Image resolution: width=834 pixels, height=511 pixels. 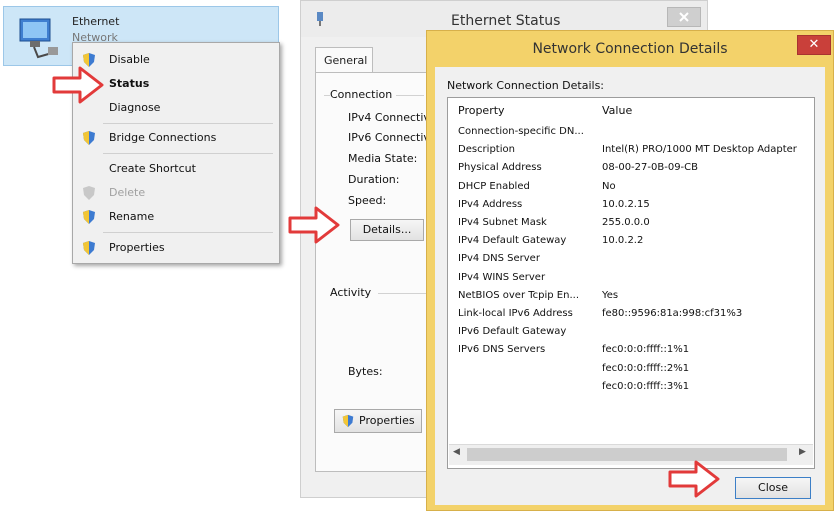 I want to click on table-row: DHCP Enabled No, so click(x=631, y=187).